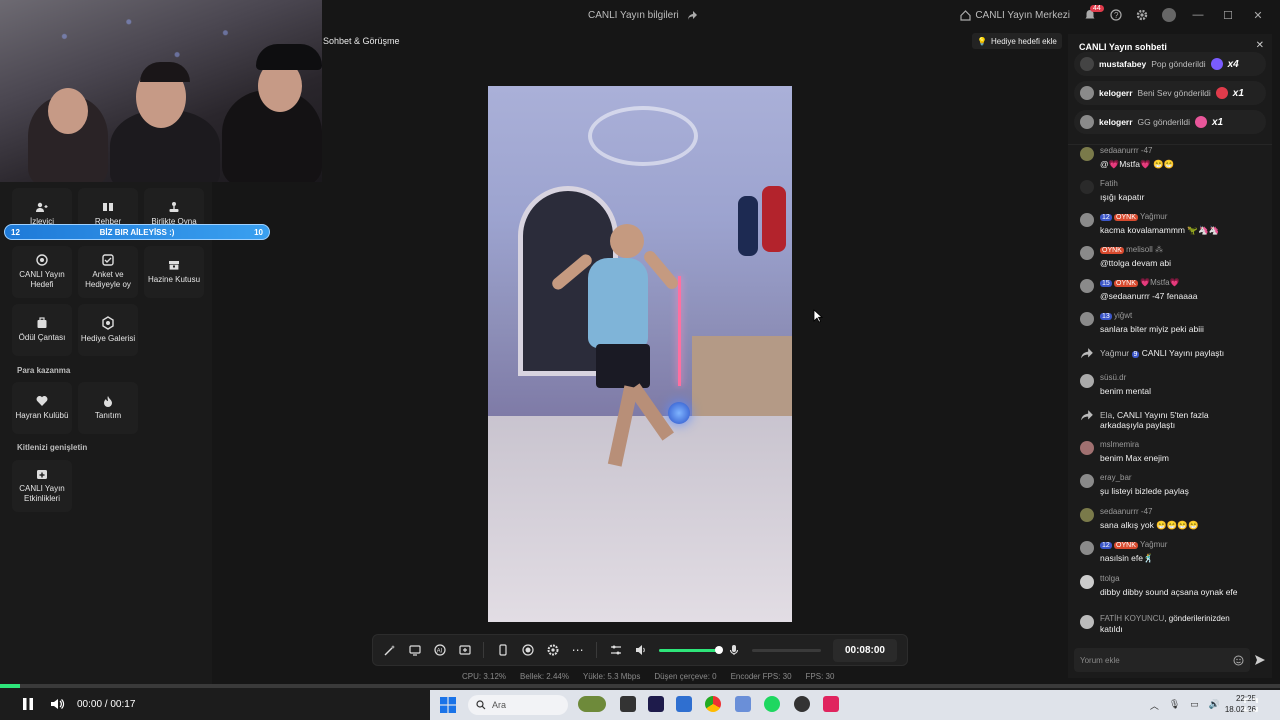 The image size is (1280, 720). What do you see at coordinates (42, 486) in the screenshot?
I see `tile-live-events: CANLI Yayın Etkinlikleri` at bounding box center [42, 486].